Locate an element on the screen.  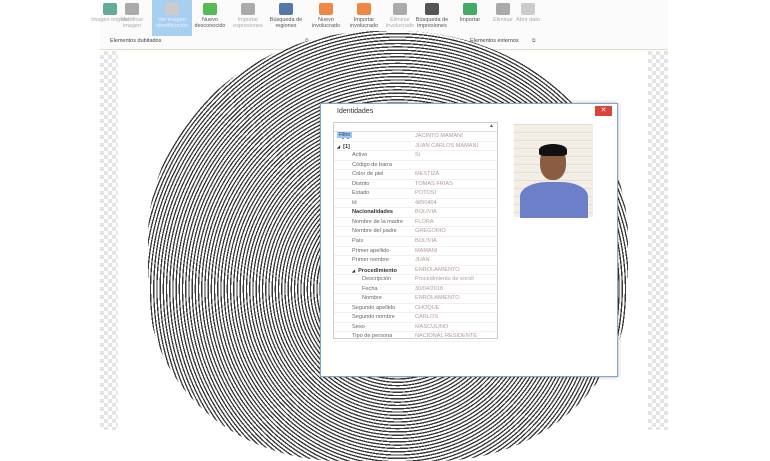
property-row: Primer nombre JUAN is located at coordinates (415, 261).